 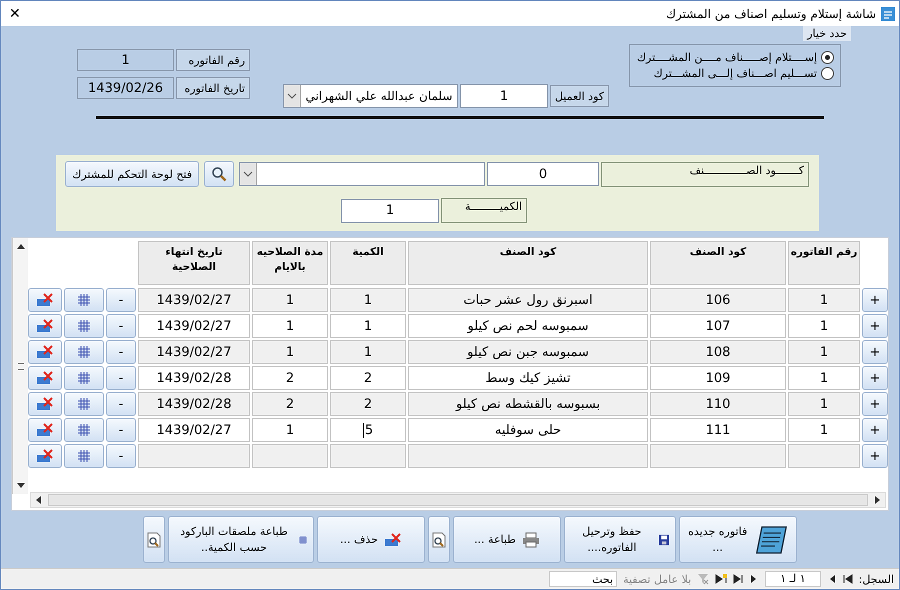 I want to click on field-label: كود العميل, so click(x=579, y=96).